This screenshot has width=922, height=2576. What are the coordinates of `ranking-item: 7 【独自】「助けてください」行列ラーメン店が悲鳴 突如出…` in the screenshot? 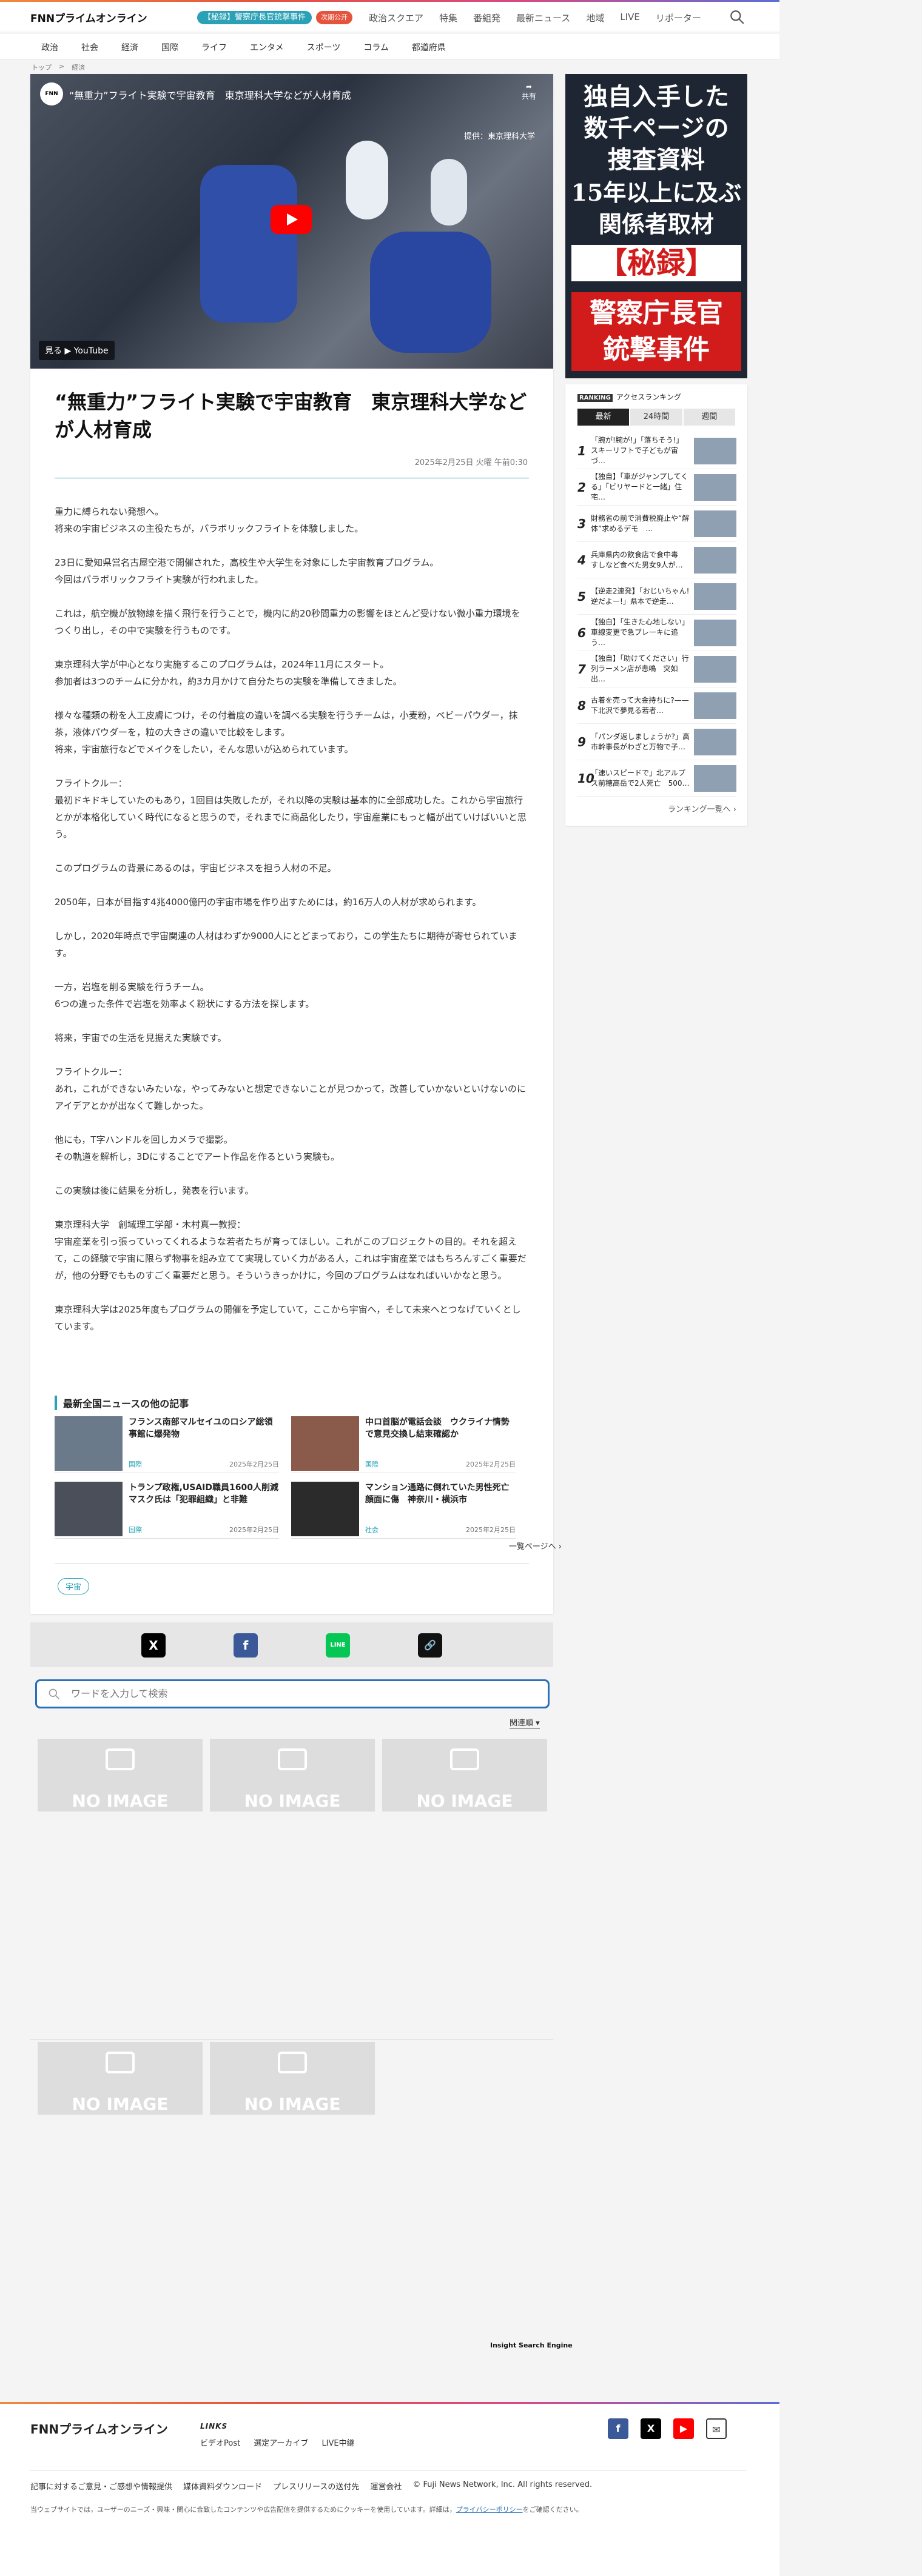 It's located at (656, 669).